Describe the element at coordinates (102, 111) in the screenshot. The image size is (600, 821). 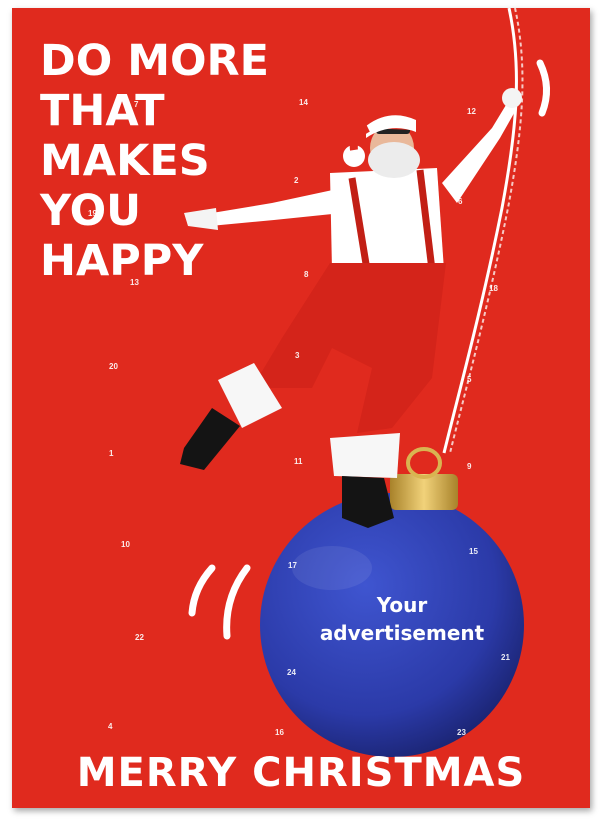
I see `headline-line-2: THAT` at that location.